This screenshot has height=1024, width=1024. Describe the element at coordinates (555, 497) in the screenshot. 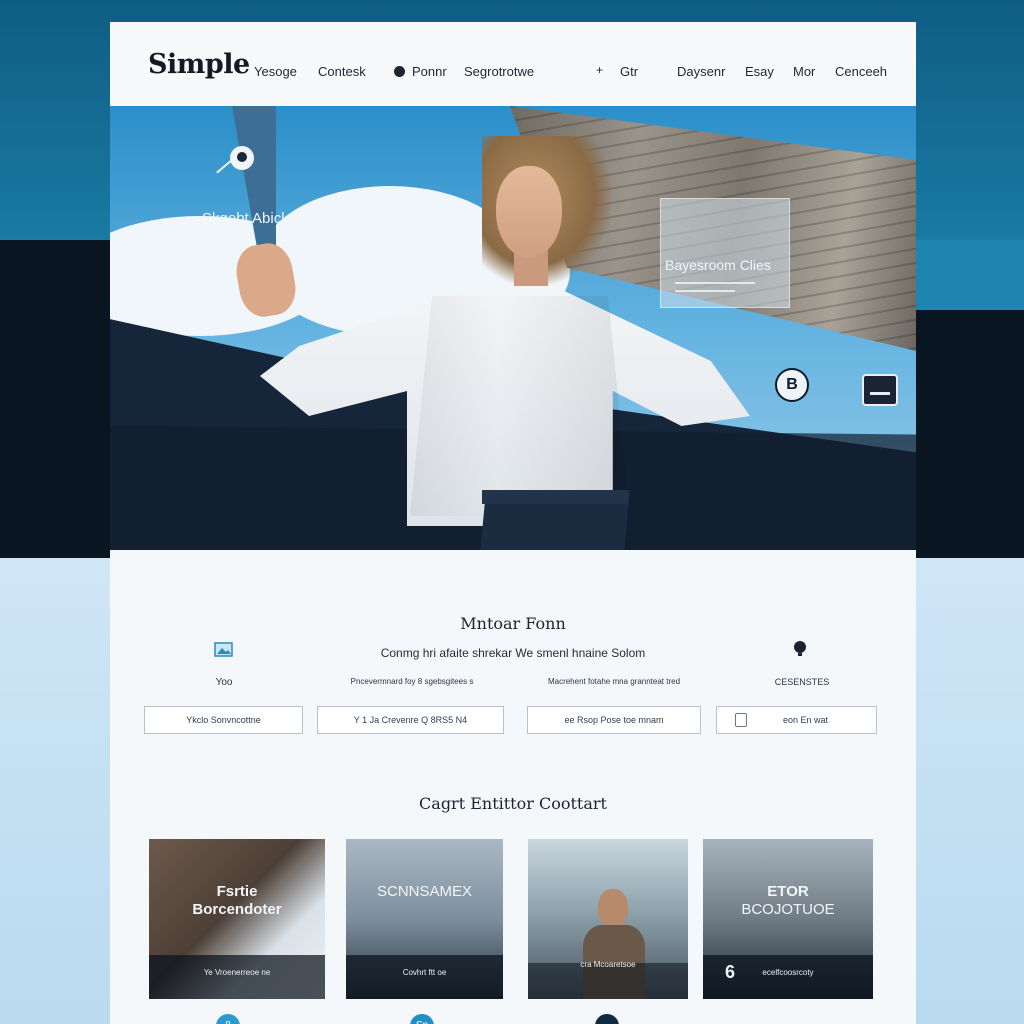

I see `model-belt` at that location.